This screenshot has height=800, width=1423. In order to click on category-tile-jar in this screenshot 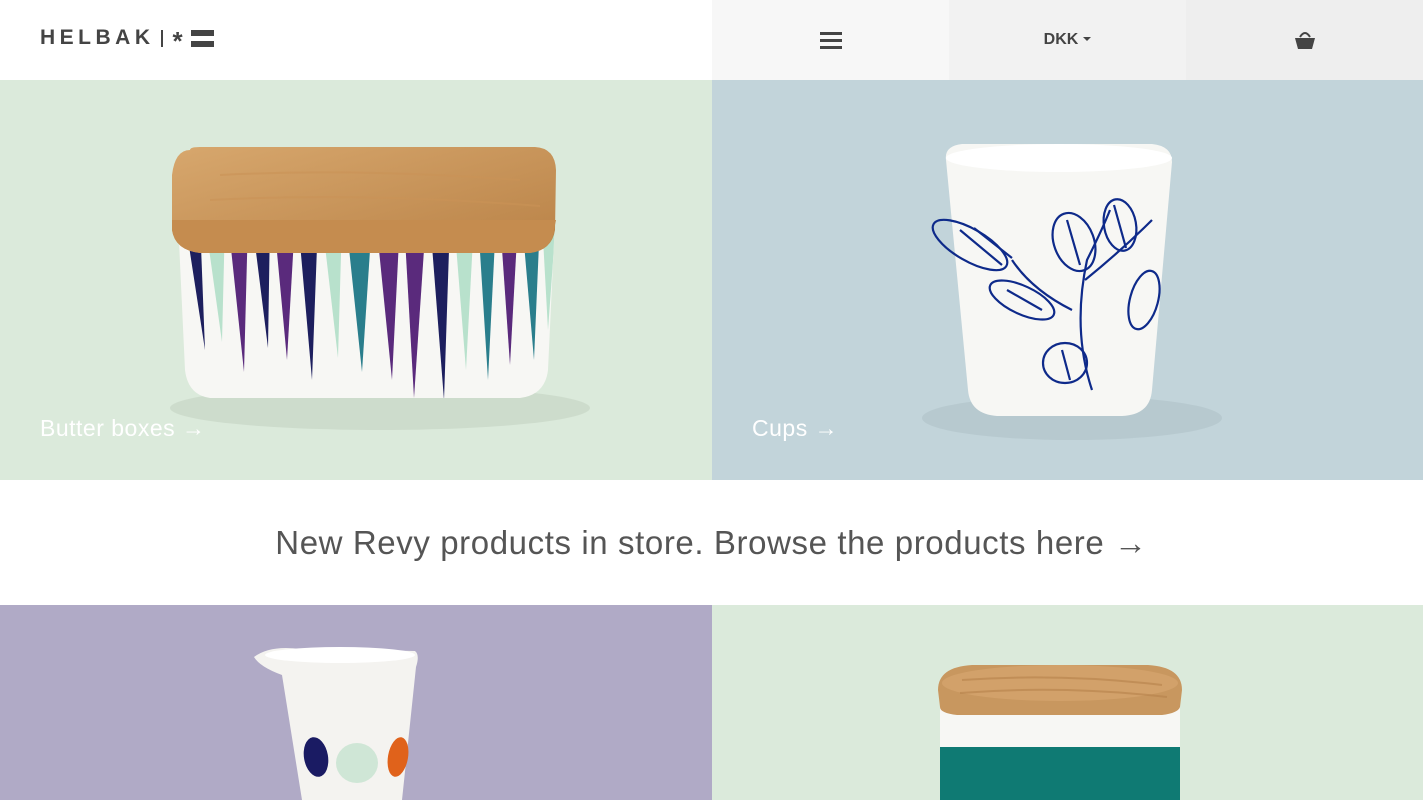, I will do `click(1067, 702)`.